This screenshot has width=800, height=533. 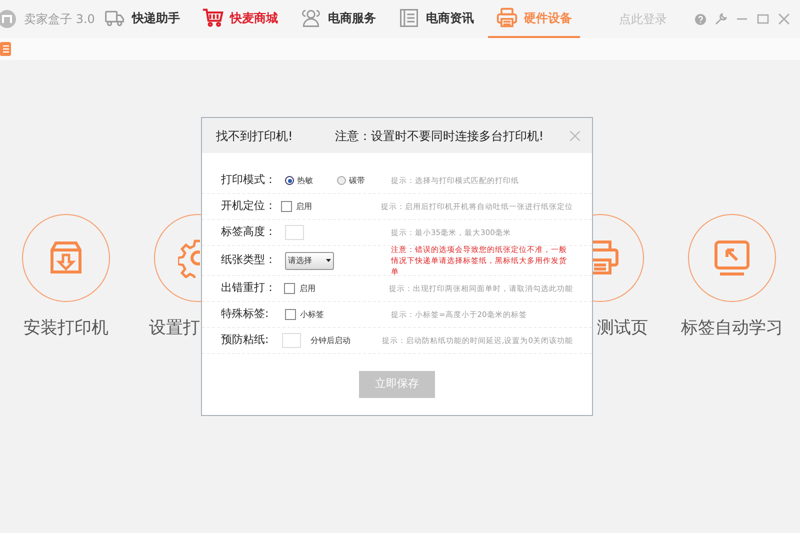 What do you see at coordinates (213, 18) in the screenshot?
I see `cart-icon` at bounding box center [213, 18].